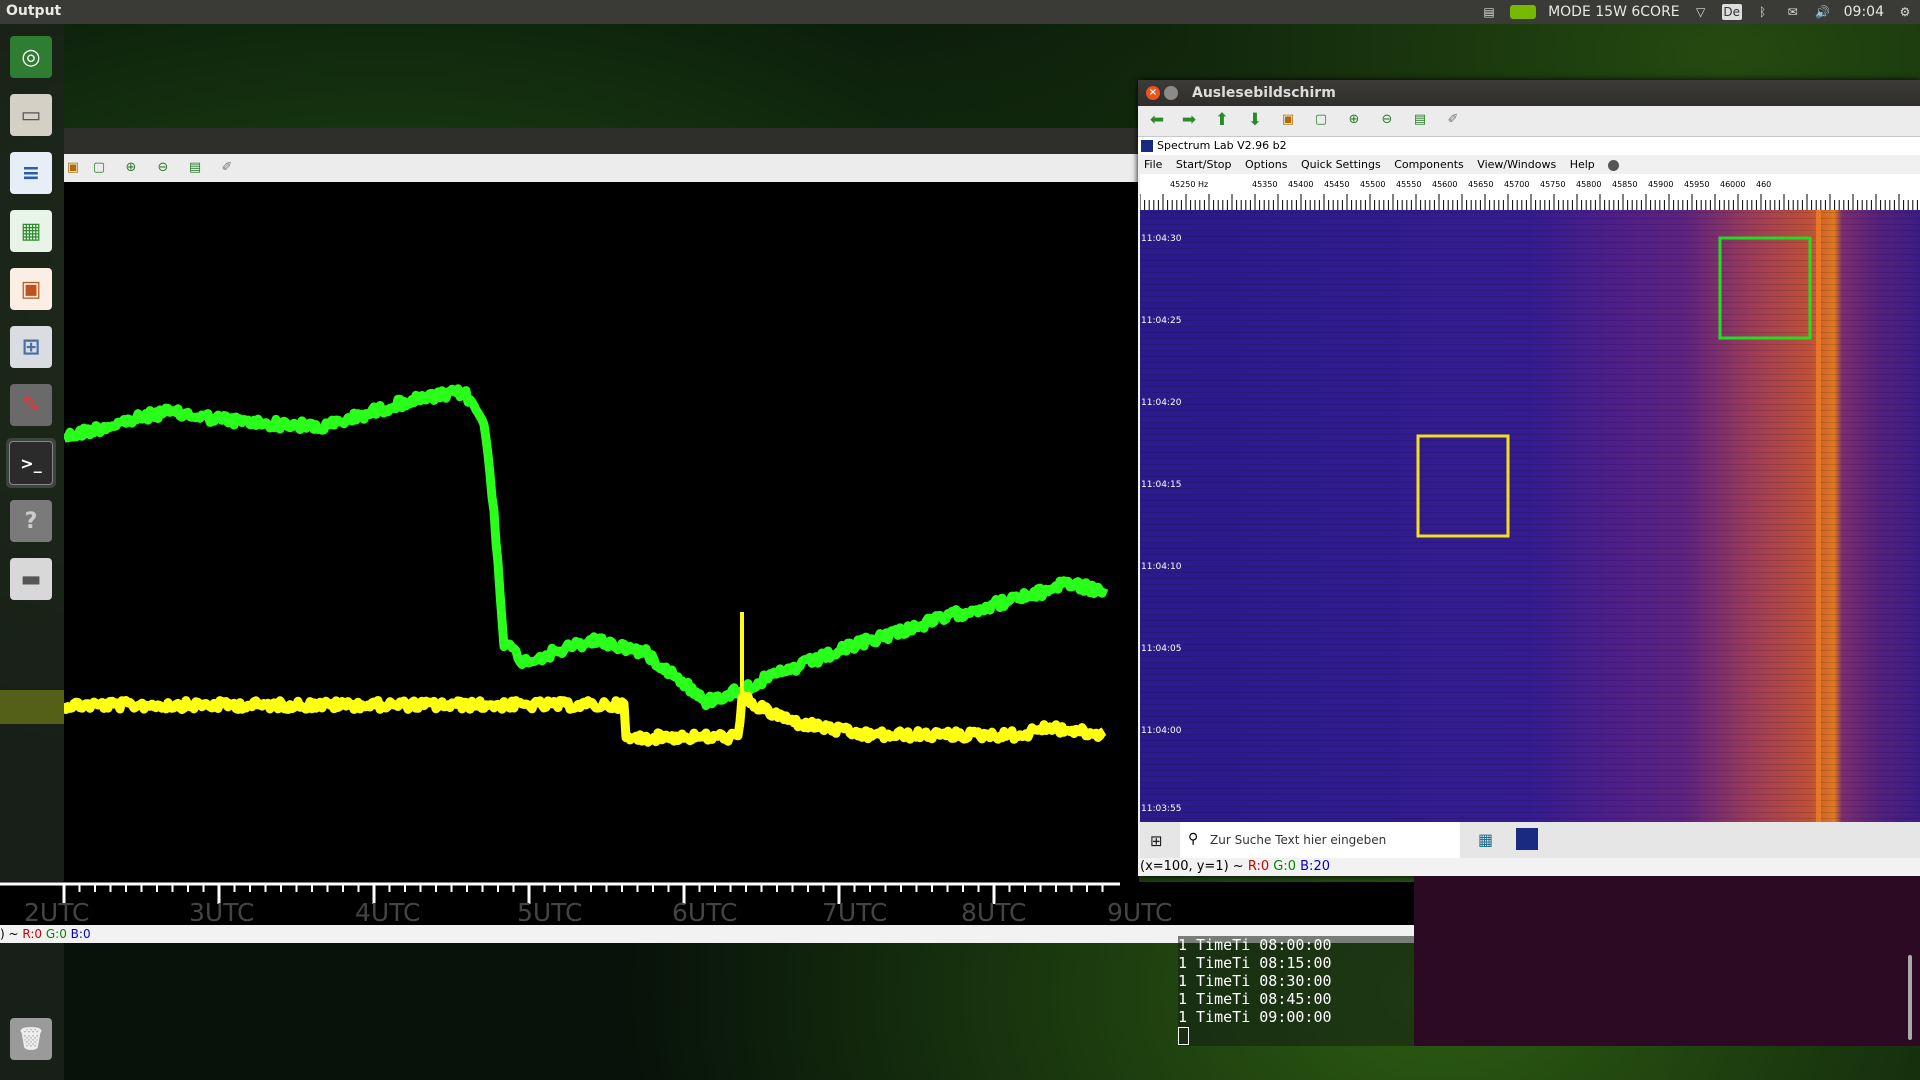 Image resolution: width=1920 pixels, height=1080 pixels. Describe the element at coordinates (1408, 184) in the screenshot. I see `freq-label: 45550` at that location.